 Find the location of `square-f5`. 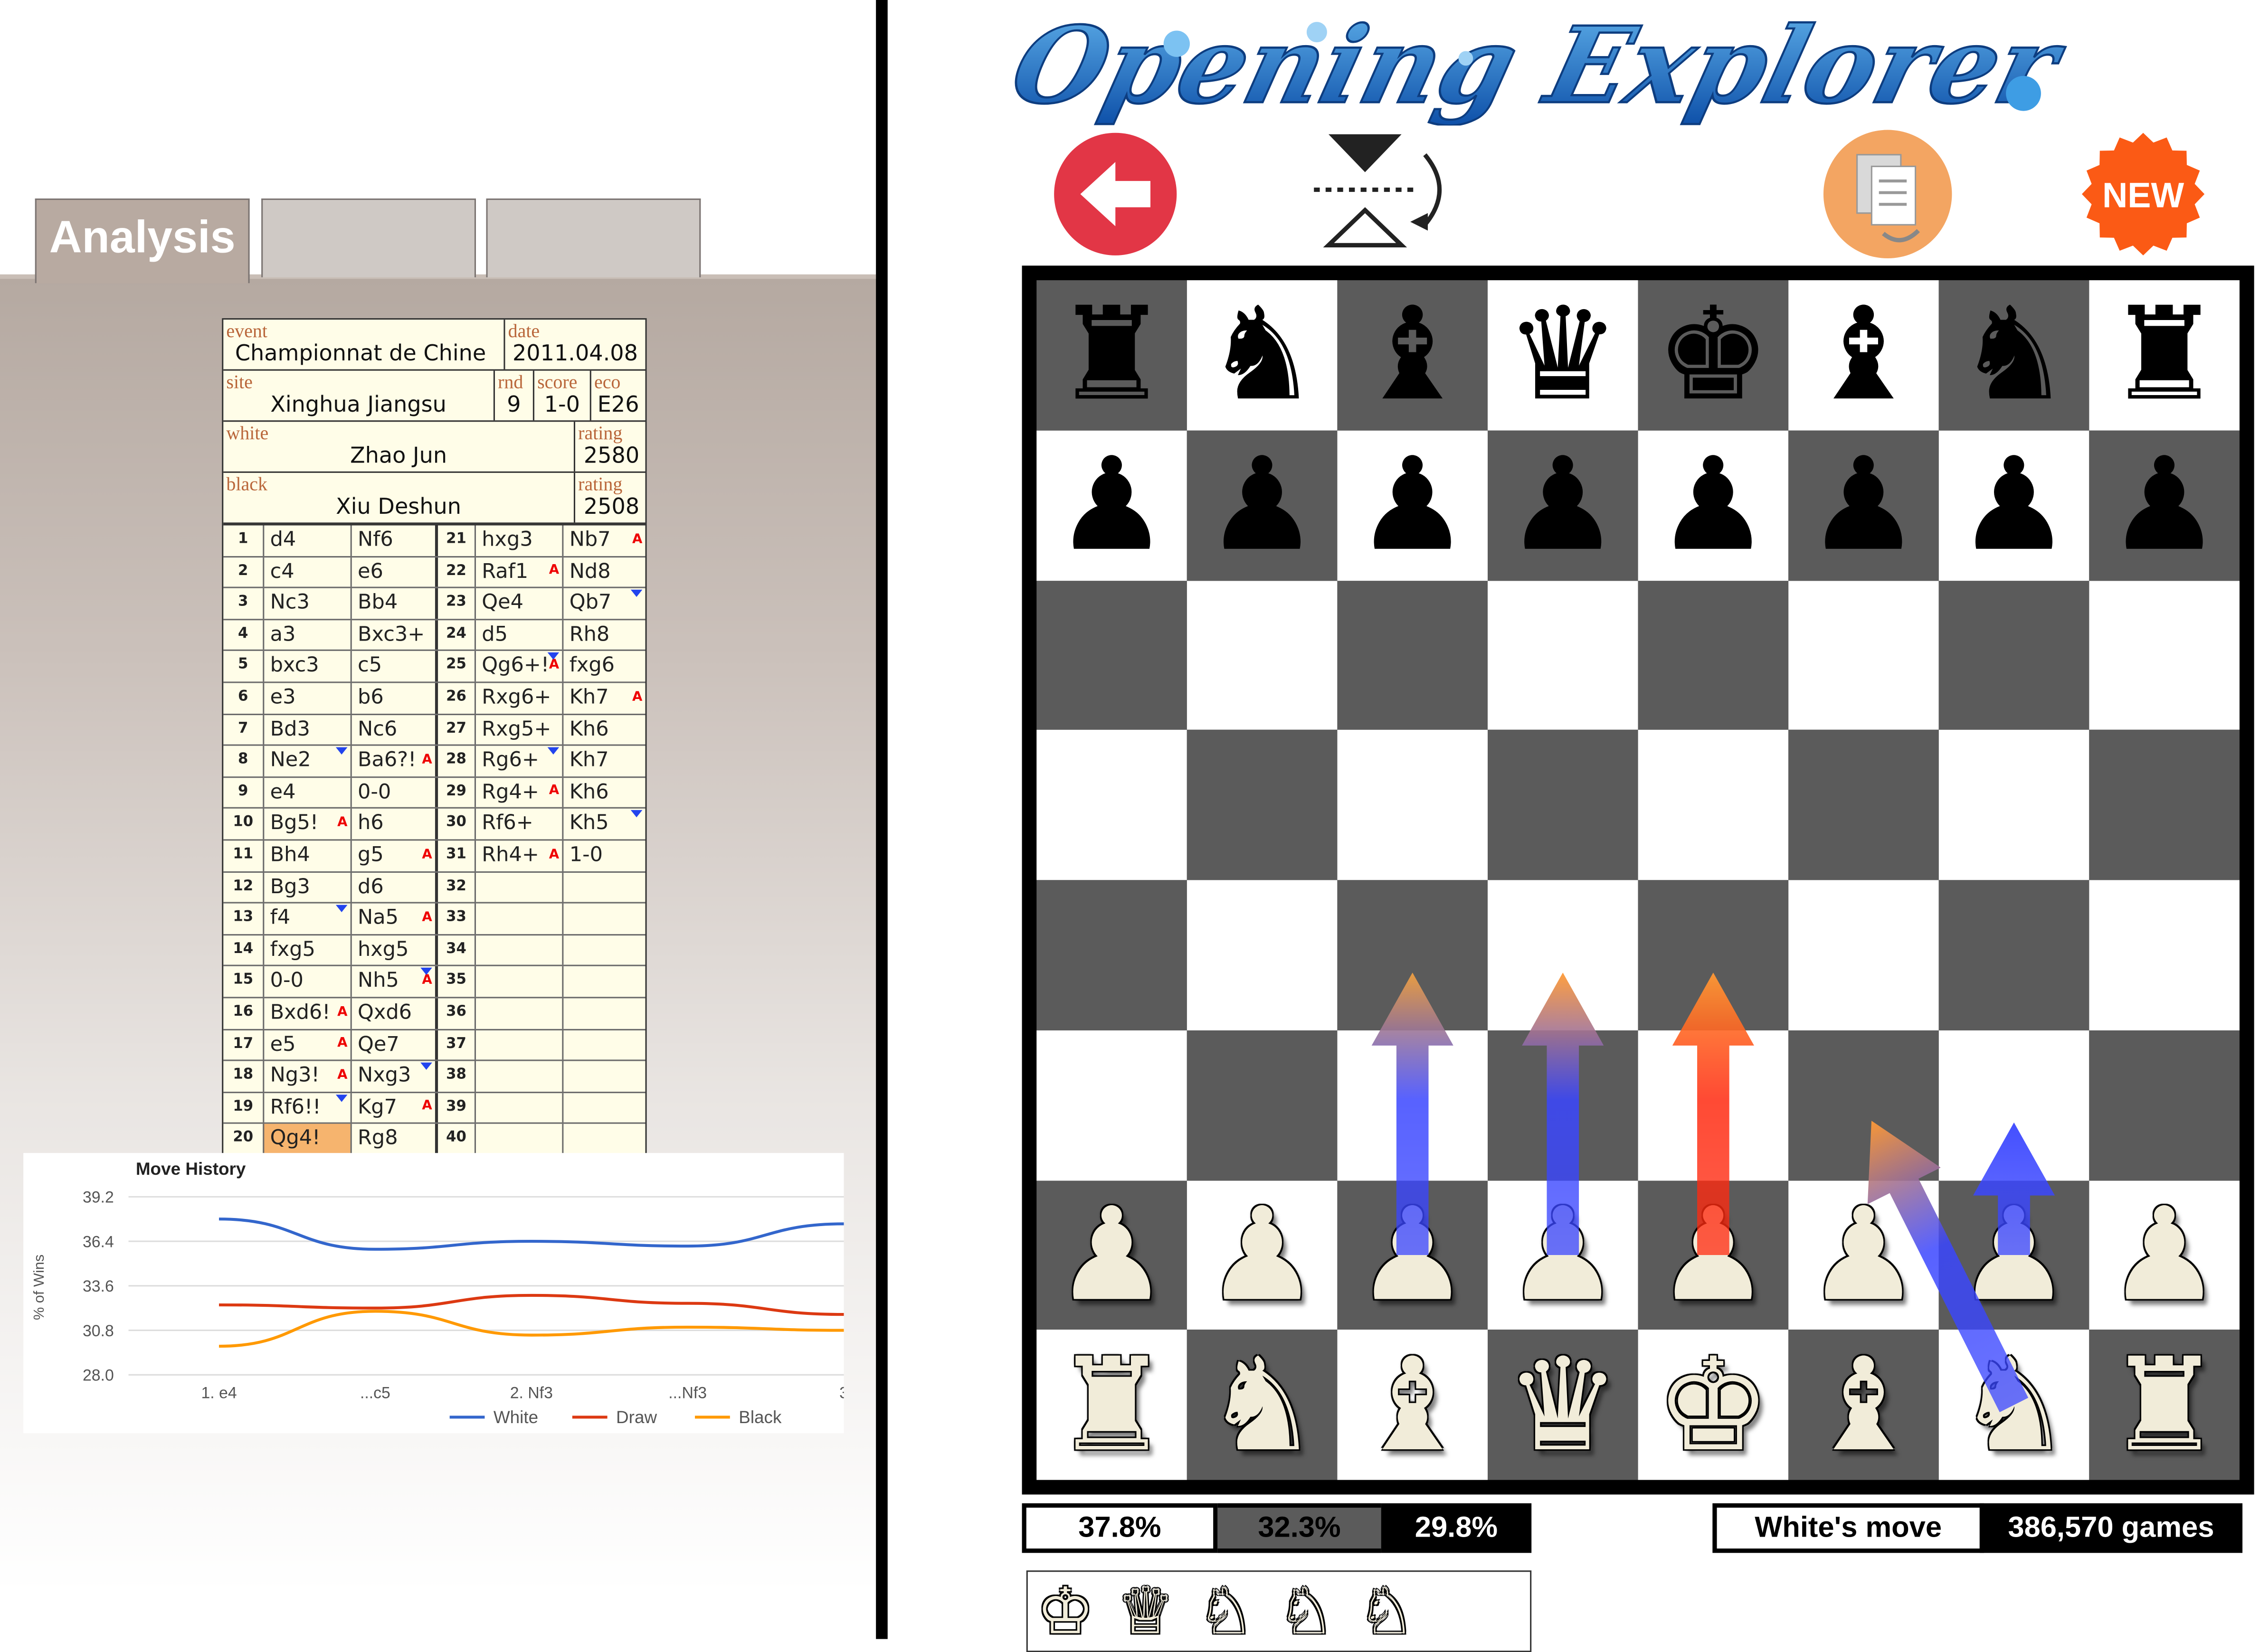

square-f5 is located at coordinates (1863, 805).